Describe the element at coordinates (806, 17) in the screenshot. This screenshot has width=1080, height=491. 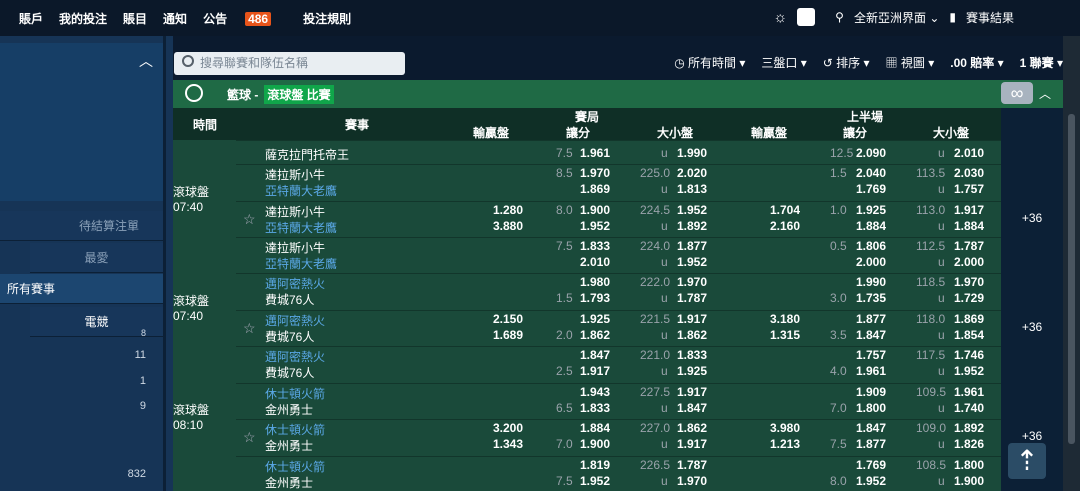
I see `theme-toggle` at that location.